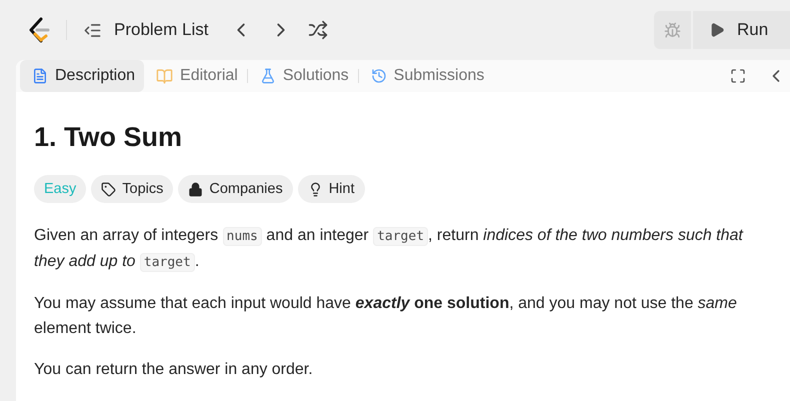  I want to click on shuffle-button, so click(318, 30).